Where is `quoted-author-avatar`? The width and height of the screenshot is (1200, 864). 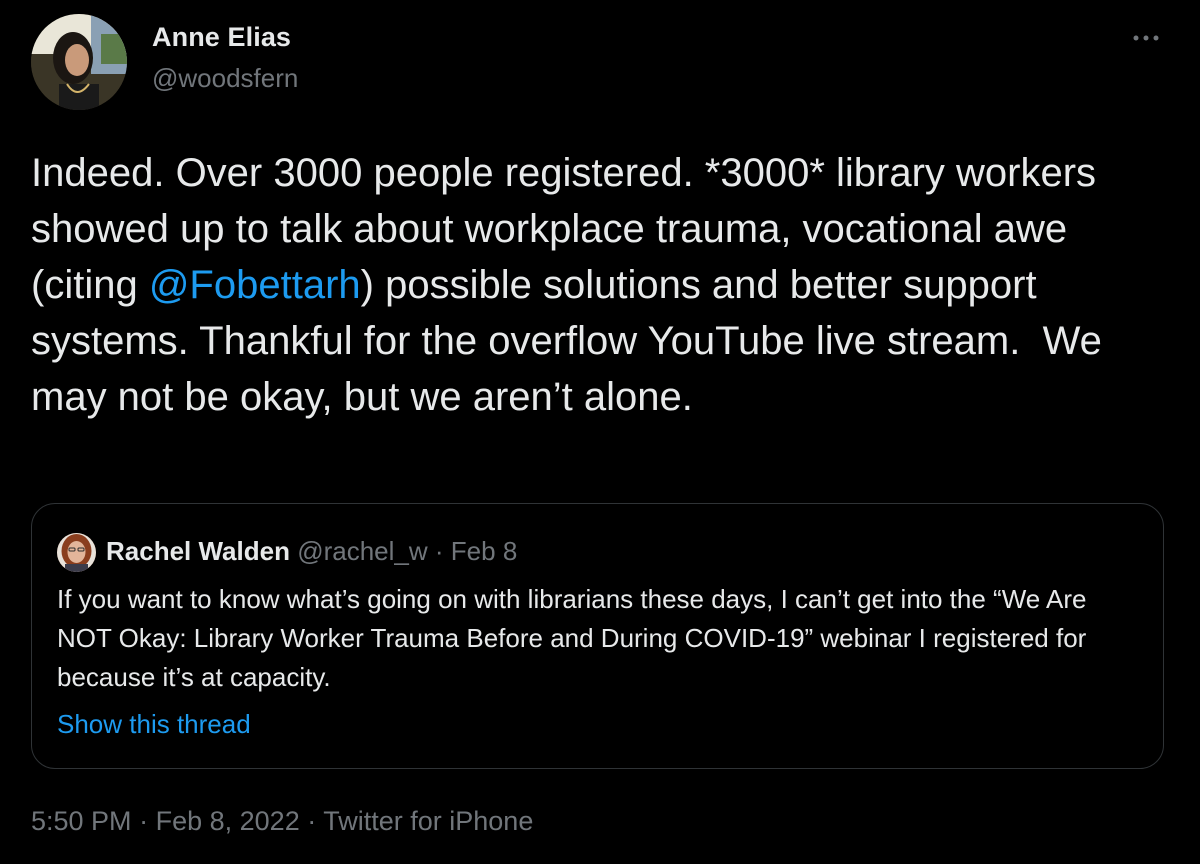
quoted-author-avatar is located at coordinates (76, 552).